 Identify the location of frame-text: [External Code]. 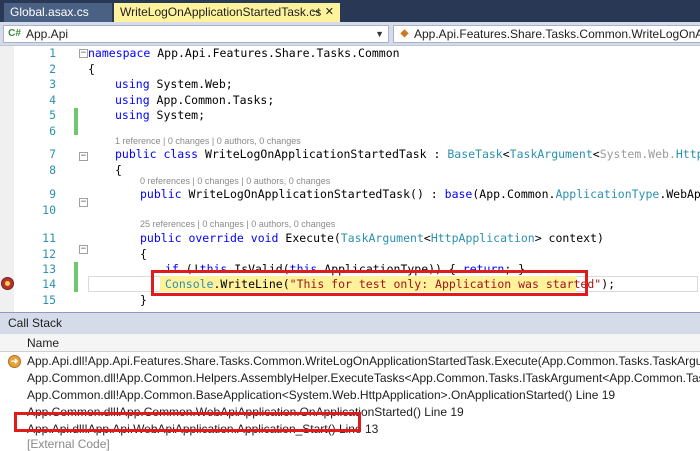
(68, 444).